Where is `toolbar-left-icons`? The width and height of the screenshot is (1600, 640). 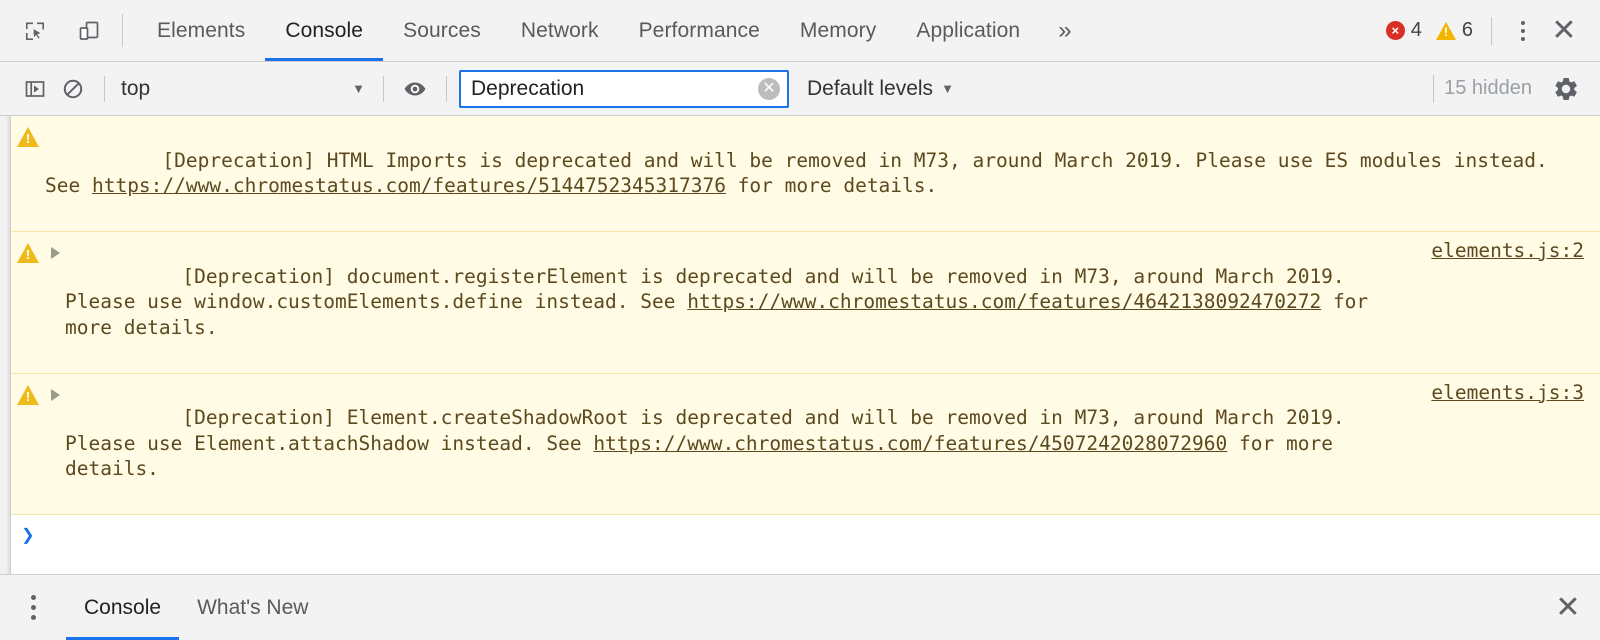 toolbar-left-icons is located at coordinates (54, 30).